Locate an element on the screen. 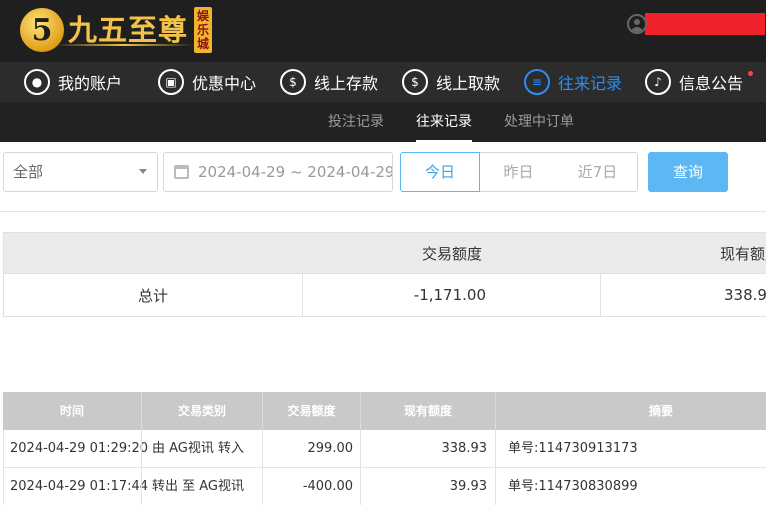 The height and width of the screenshot is (505, 766). cell-time: 2024-04-29 01:17:44 is located at coordinates (79, 486).